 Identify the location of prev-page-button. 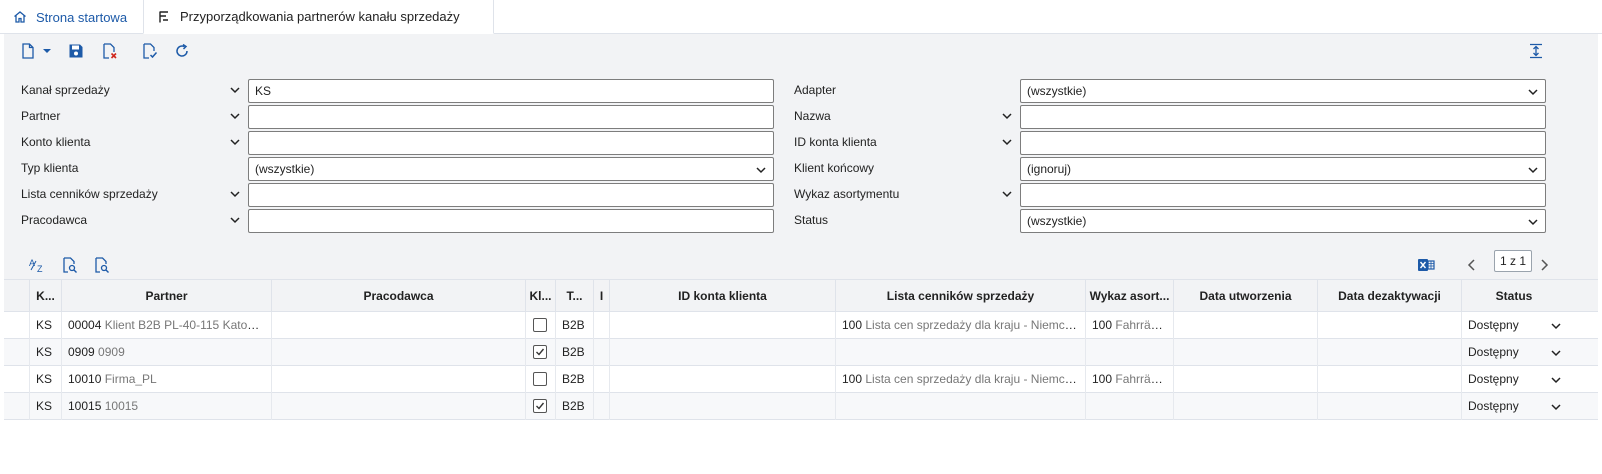
(1472, 265).